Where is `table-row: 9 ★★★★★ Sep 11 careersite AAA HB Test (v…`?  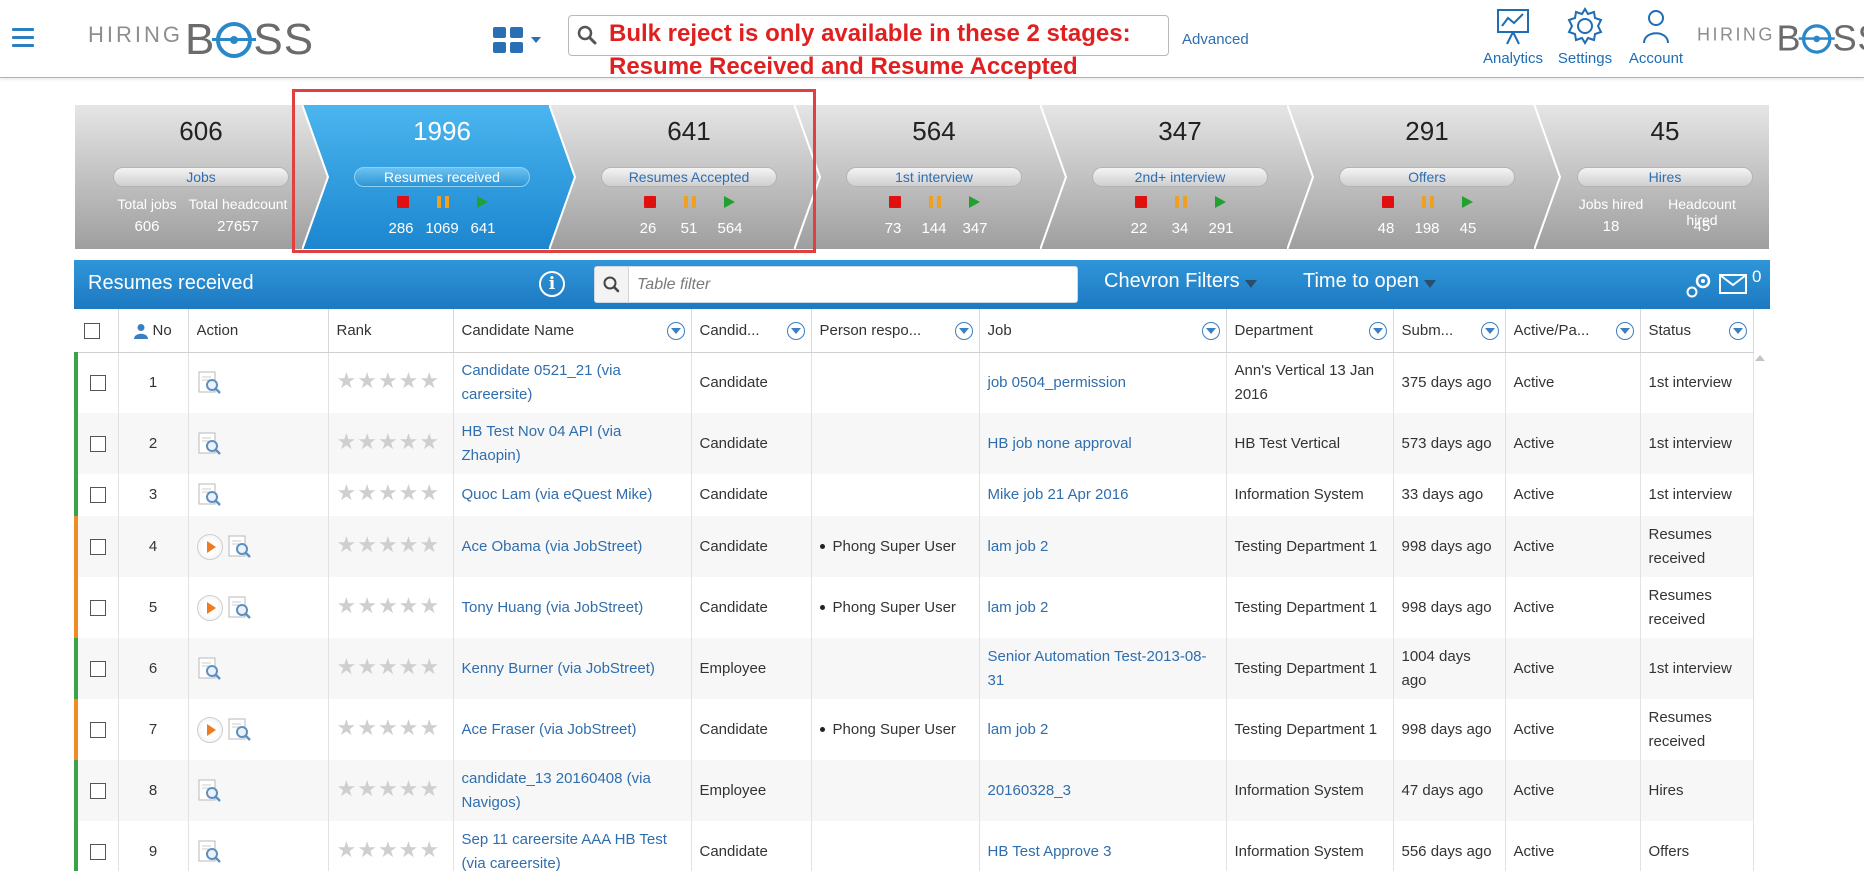
table-row: 9 ★★★★★ Sep 11 careersite AAA HB Test (v… is located at coordinates (914, 846).